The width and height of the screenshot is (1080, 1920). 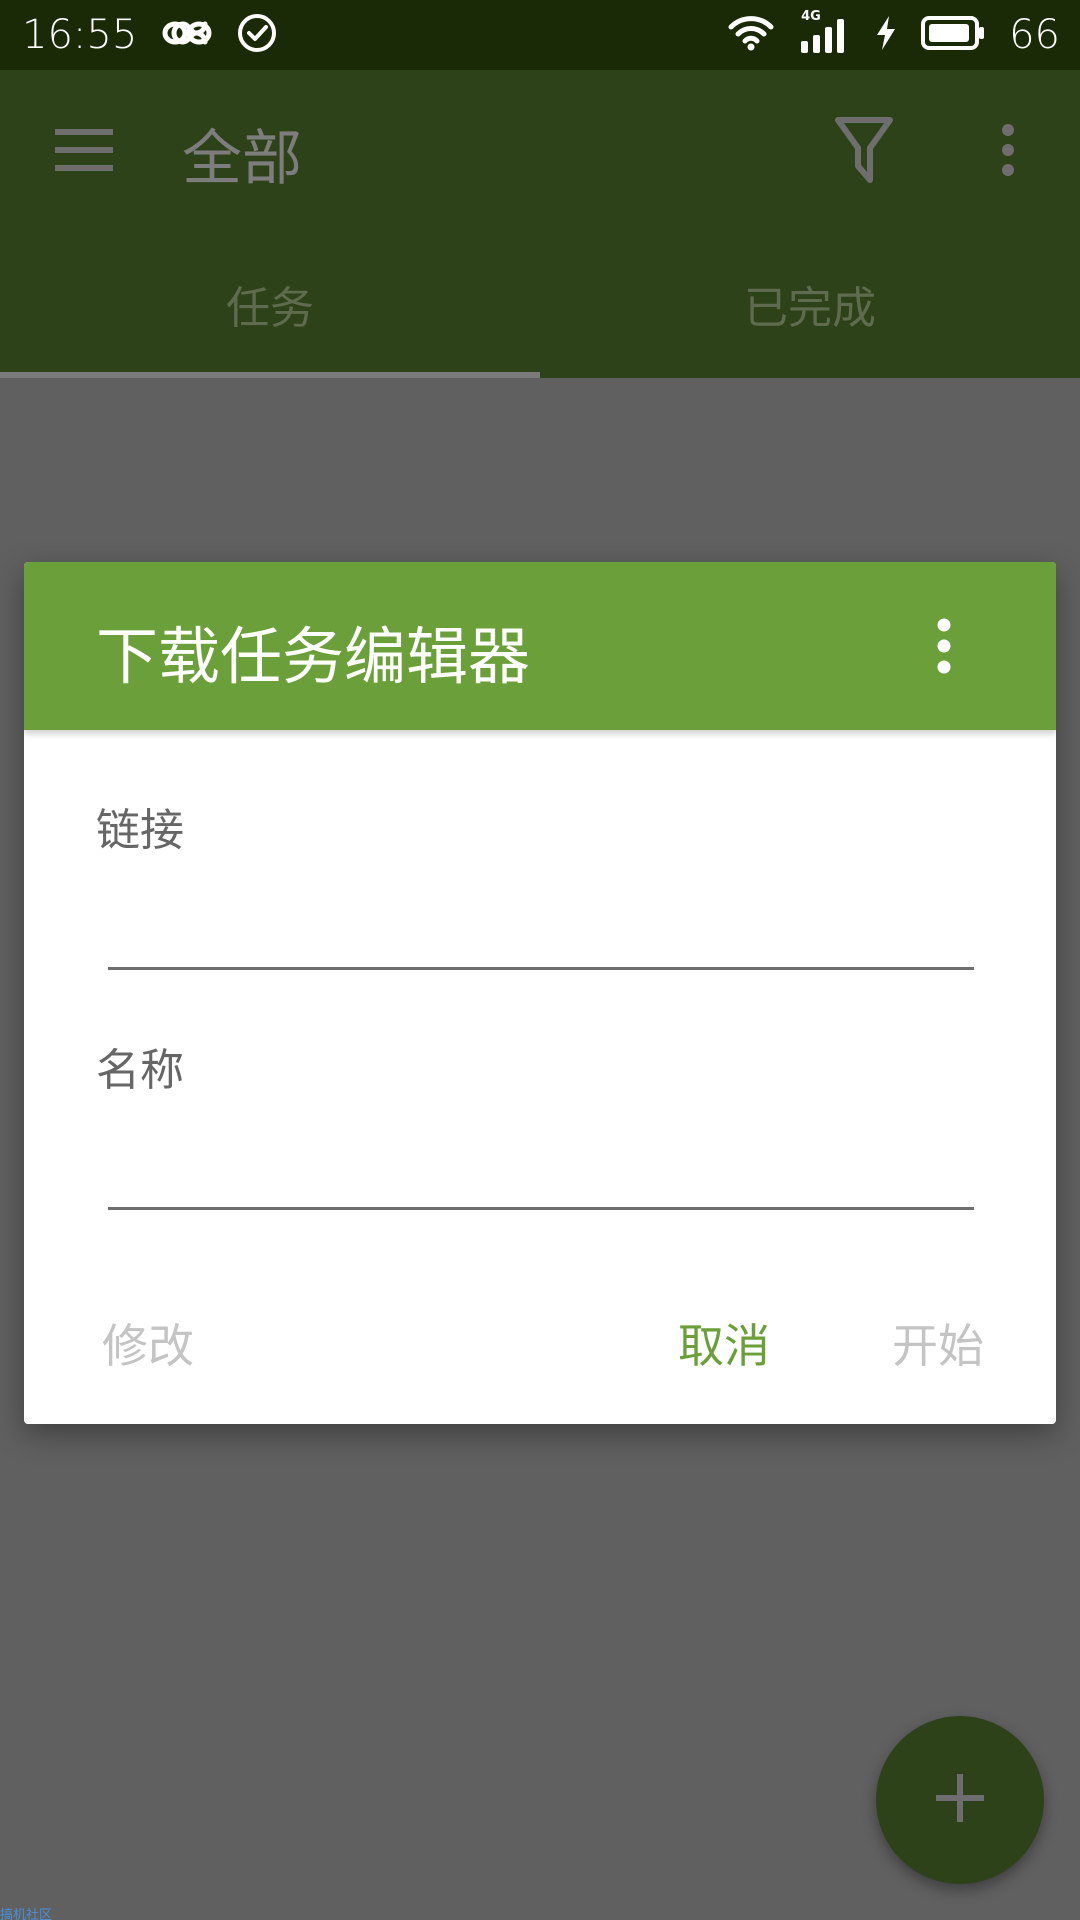 What do you see at coordinates (825, 32) in the screenshot?
I see `signal-icon: 4G` at bounding box center [825, 32].